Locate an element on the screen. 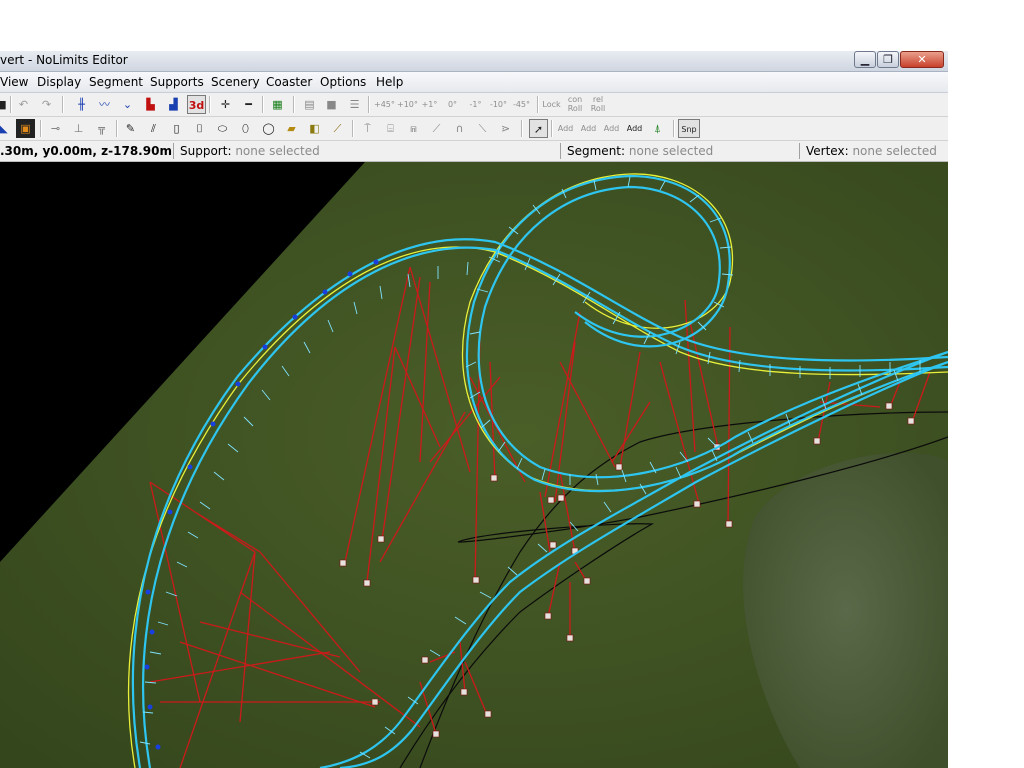  roll-plus45-button: +45° is located at coordinates (384, 104).